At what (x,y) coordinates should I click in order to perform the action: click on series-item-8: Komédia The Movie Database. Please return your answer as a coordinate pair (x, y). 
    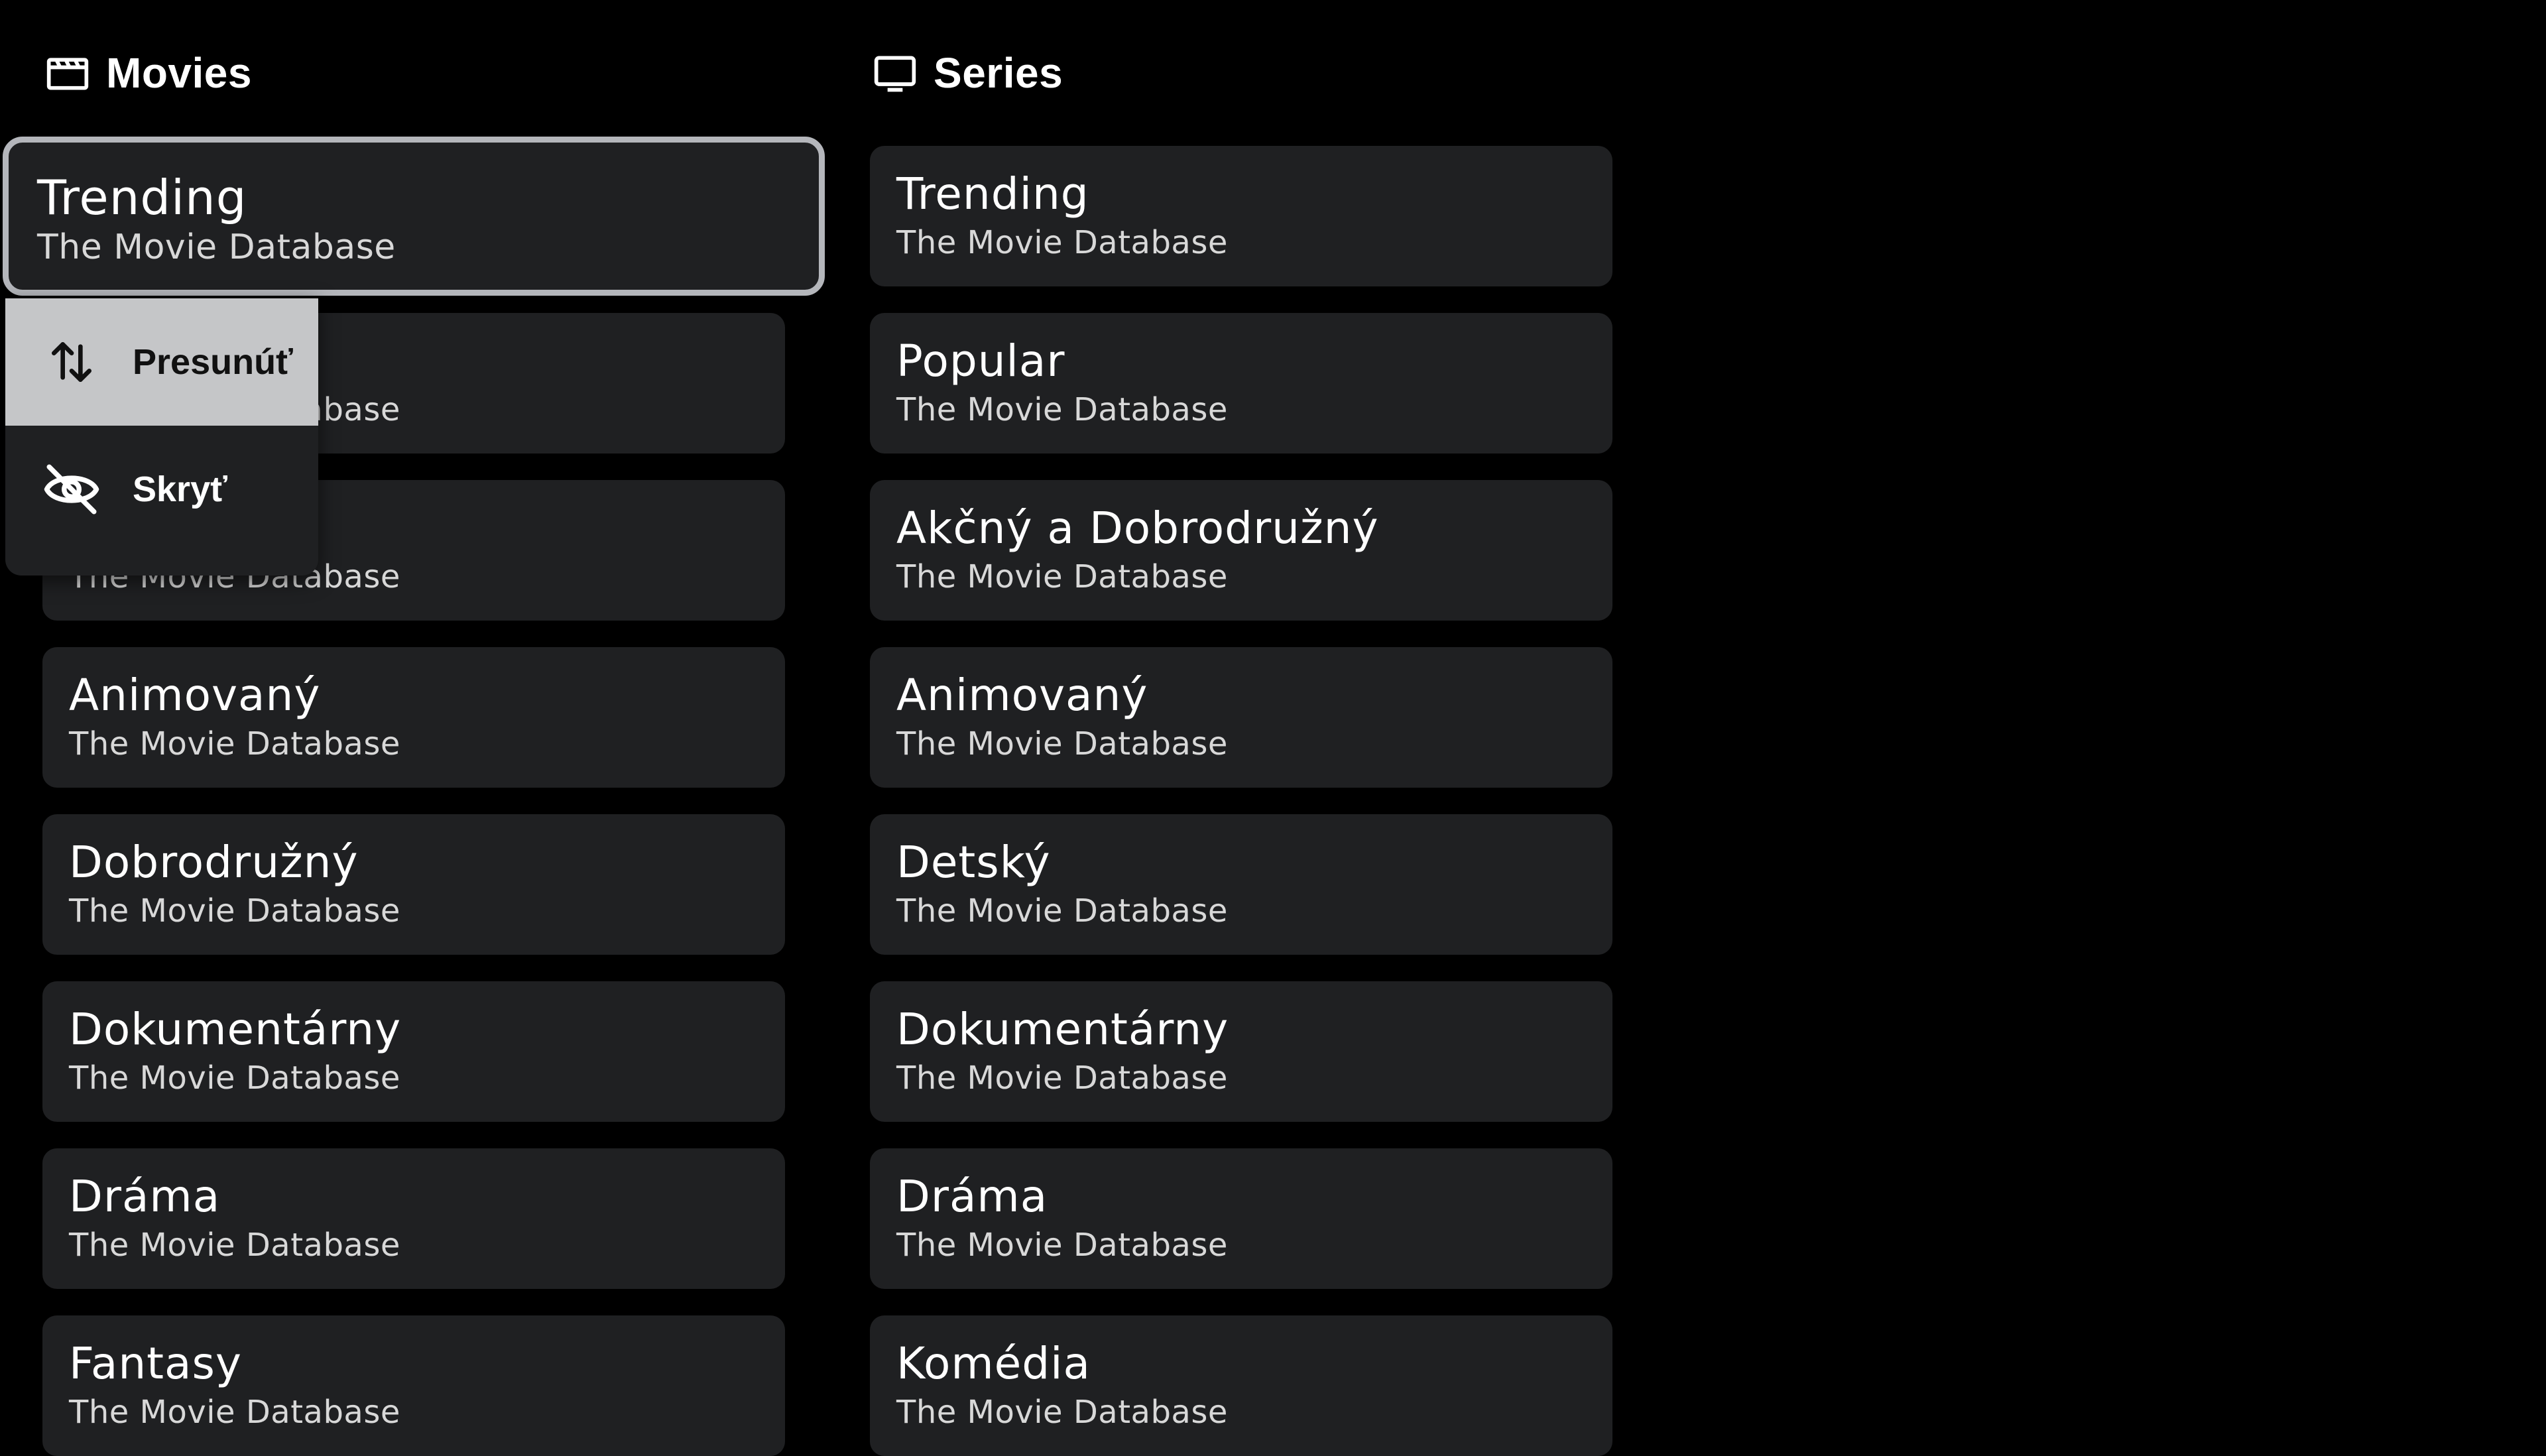
    Looking at the image, I should click on (1241, 1385).